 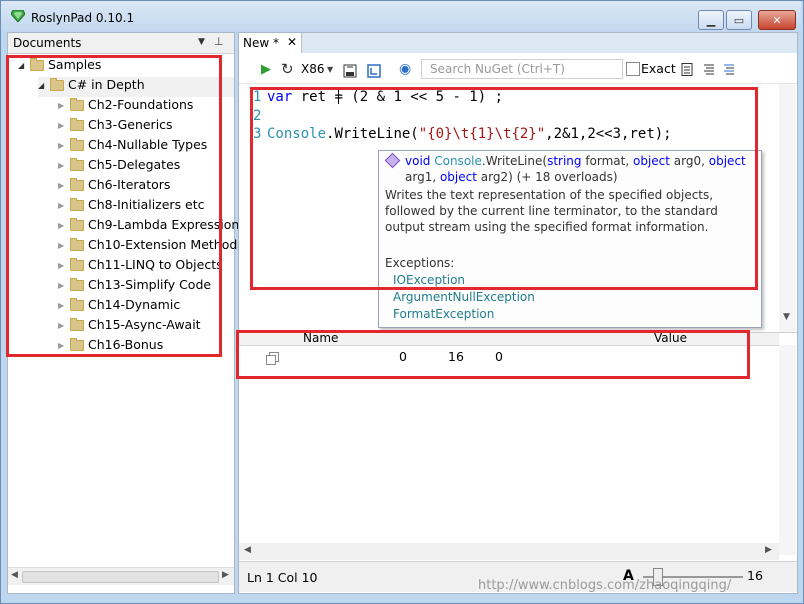 I want to click on toolbar: ▶ ↻ X86 ▼ ◉ Search NuGet (Ctrl+T) Exact, so click(x=518, y=69).